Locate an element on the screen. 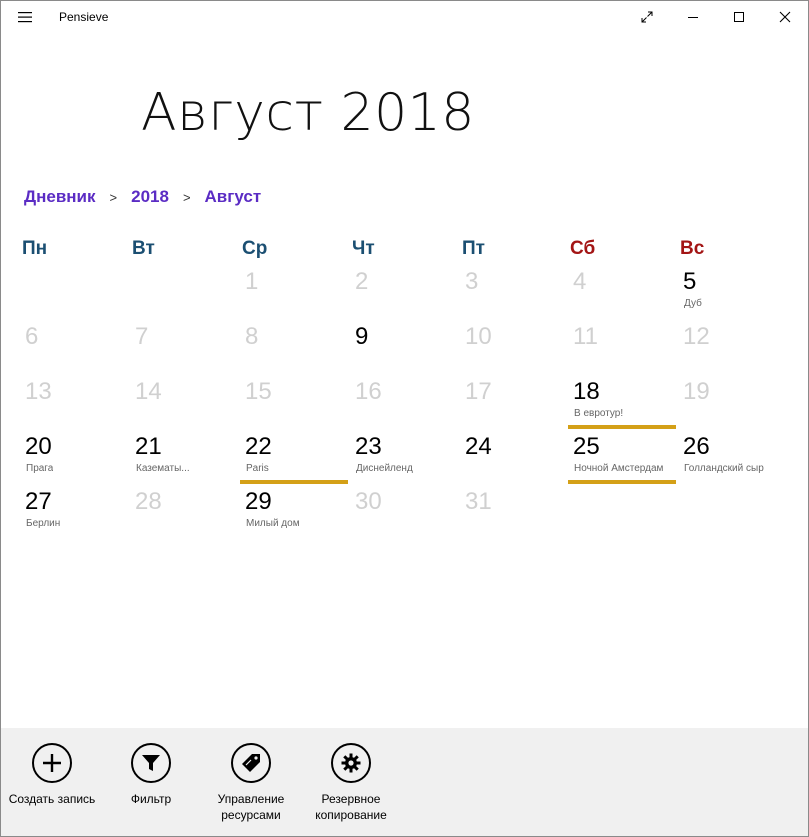 Image resolution: width=809 pixels, height=837 pixels. day-number: 17 is located at coordinates (478, 391).